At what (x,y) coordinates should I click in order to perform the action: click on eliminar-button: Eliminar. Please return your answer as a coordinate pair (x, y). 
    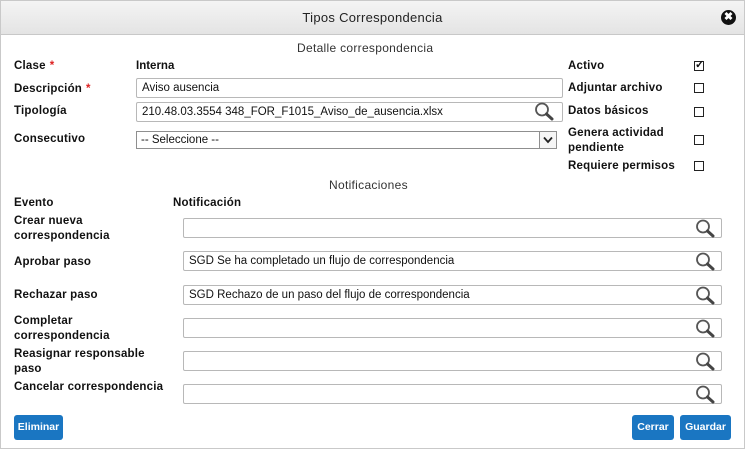
    Looking at the image, I should click on (38, 427).